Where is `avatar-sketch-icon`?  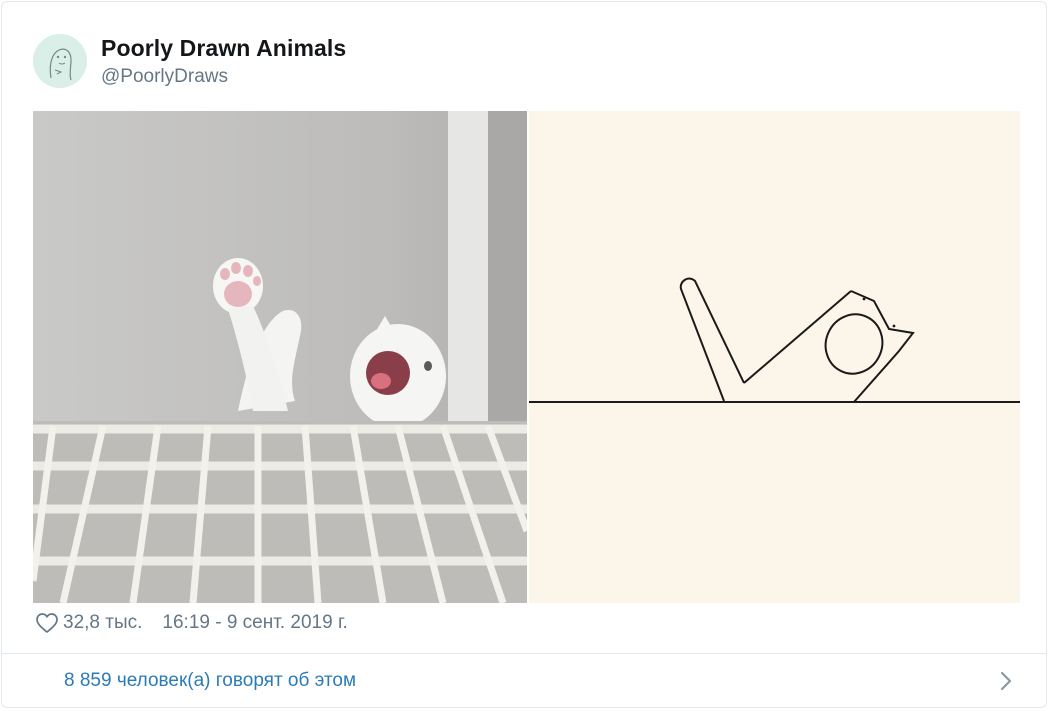
avatar-sketch-icon is located at coordinates (60, 61).